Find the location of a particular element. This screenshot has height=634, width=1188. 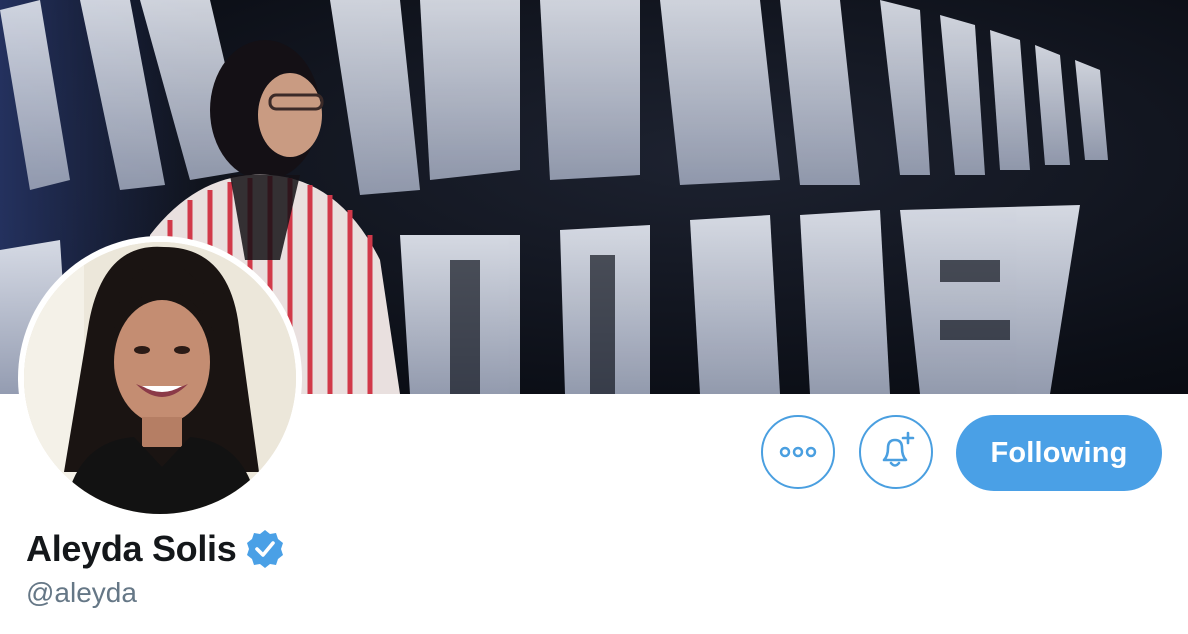

notifications-button is located at coordinates (896, 452).